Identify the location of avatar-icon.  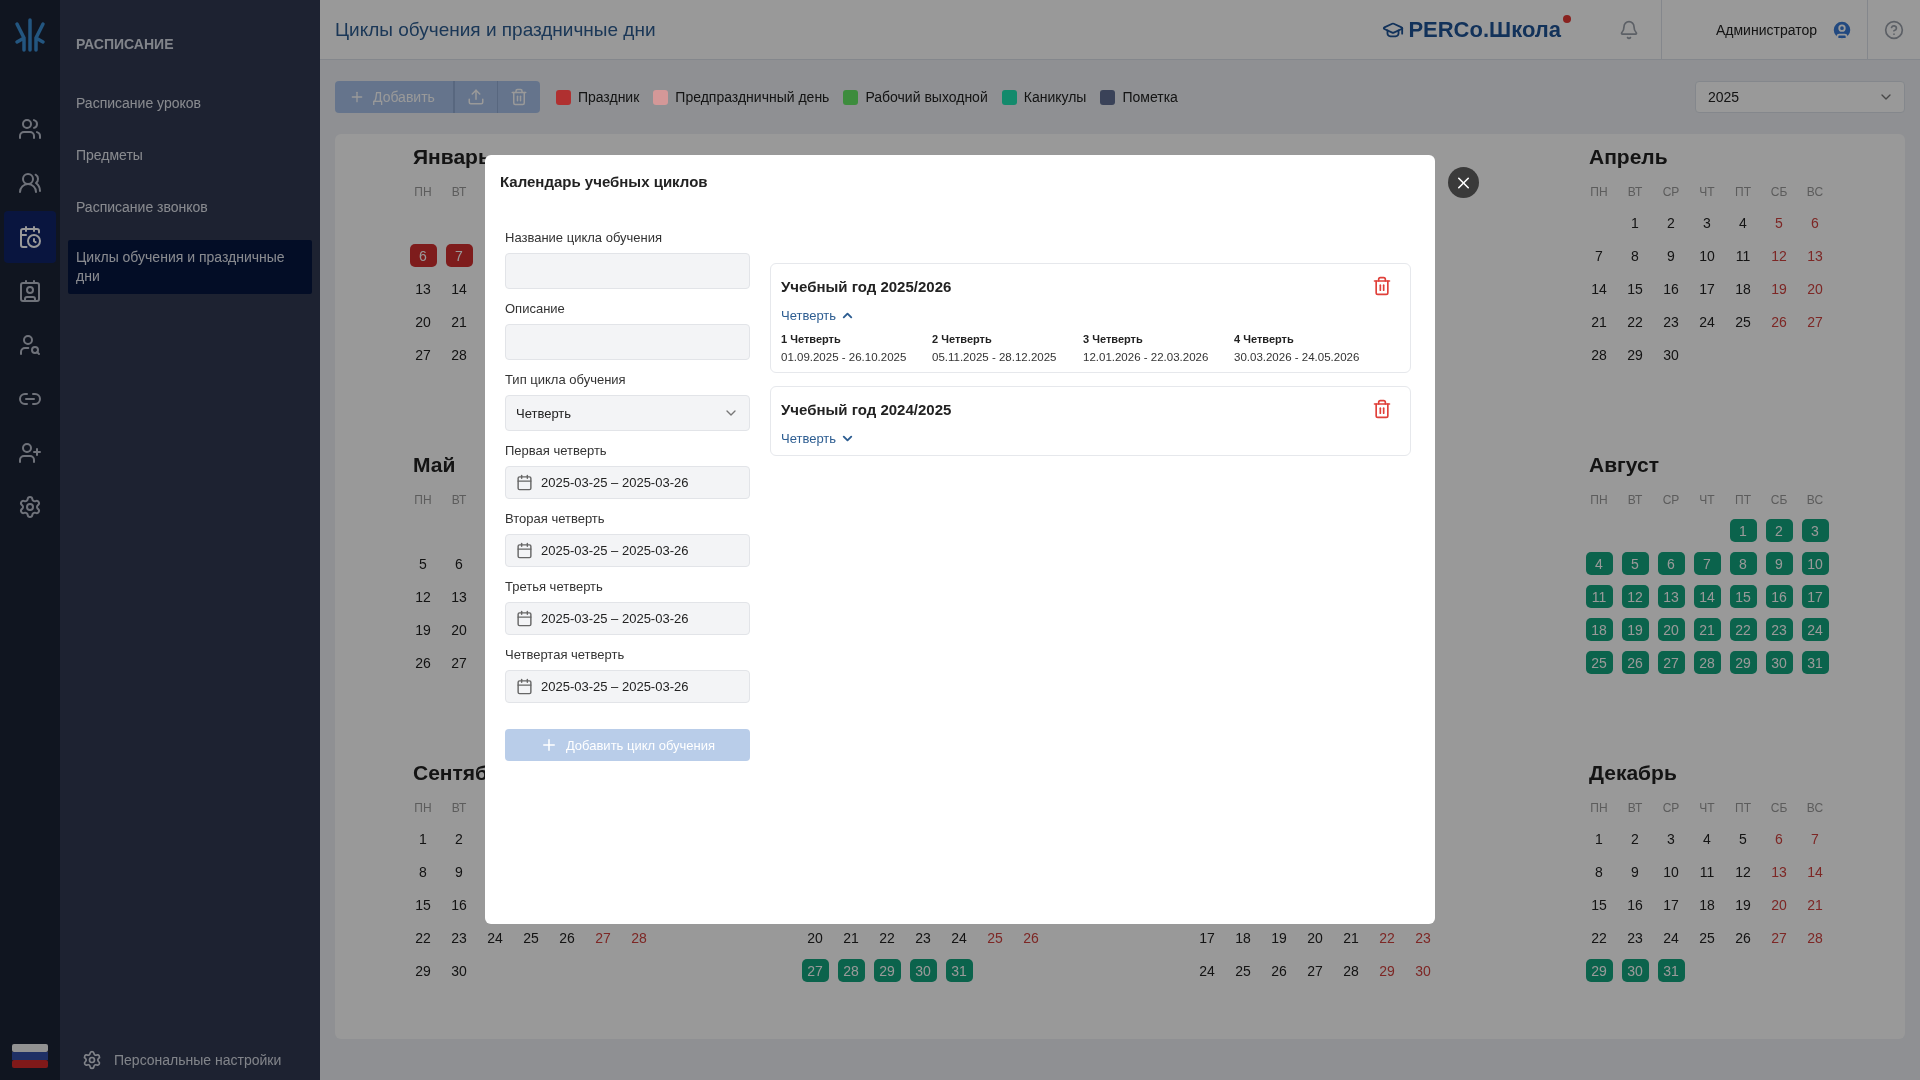
(1842, 29).